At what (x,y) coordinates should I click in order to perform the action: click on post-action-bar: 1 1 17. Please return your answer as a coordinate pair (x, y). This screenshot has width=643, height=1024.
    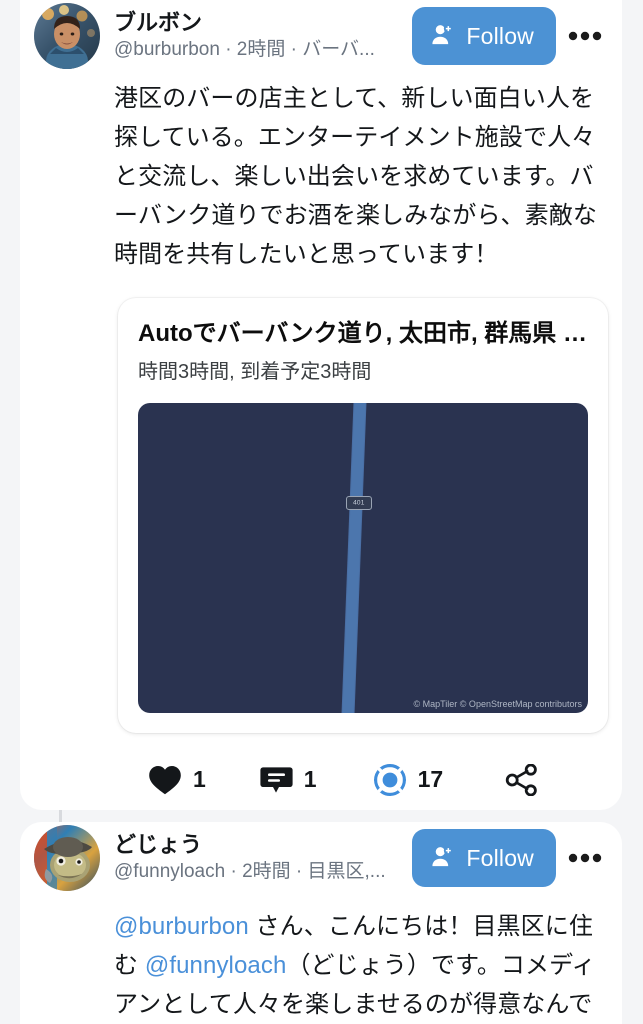
    Looking at the image, I should click on (321, 768).